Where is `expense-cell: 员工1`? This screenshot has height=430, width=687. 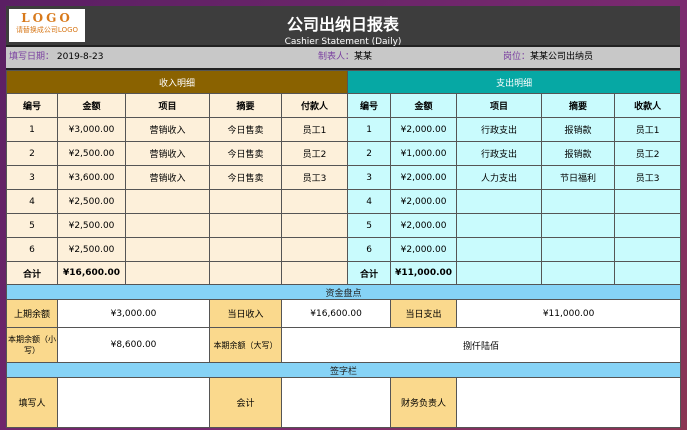 expense-cell: 员工1 is located at coordinates (648, 129).